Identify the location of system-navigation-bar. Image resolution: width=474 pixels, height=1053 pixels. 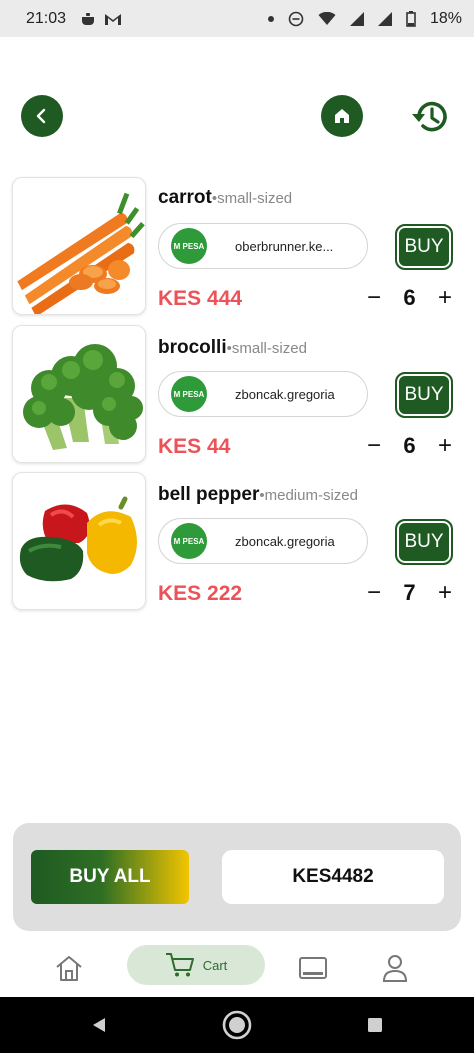
(237, 1025).